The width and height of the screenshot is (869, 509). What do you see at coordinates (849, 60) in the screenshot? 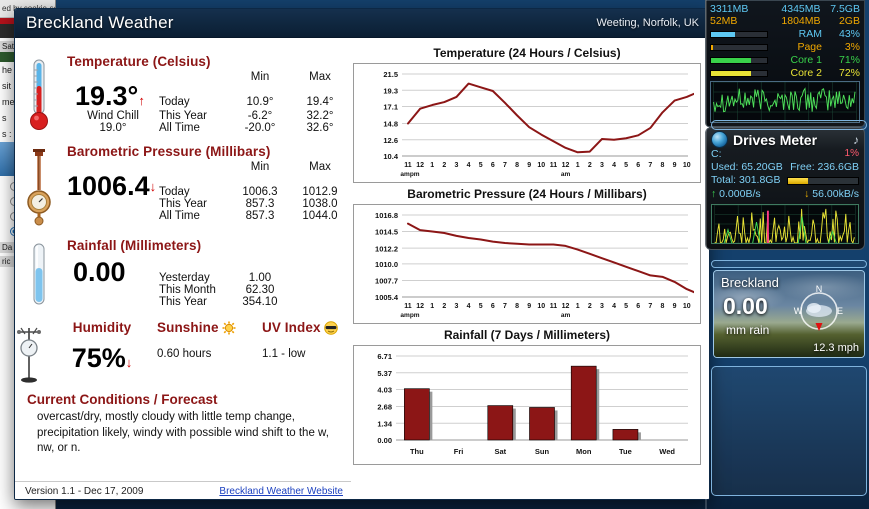
I see `meter-percent: 71%` at bounding box center [849, 60].